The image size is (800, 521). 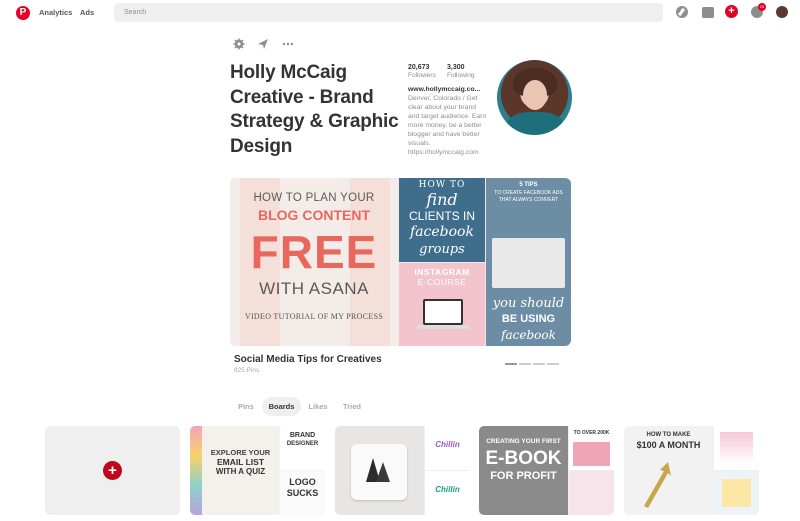 I want to click on board-tile-facebook-groups: HOW TO find CLIENTS IN facebook groups, so click(x=442, y=220).